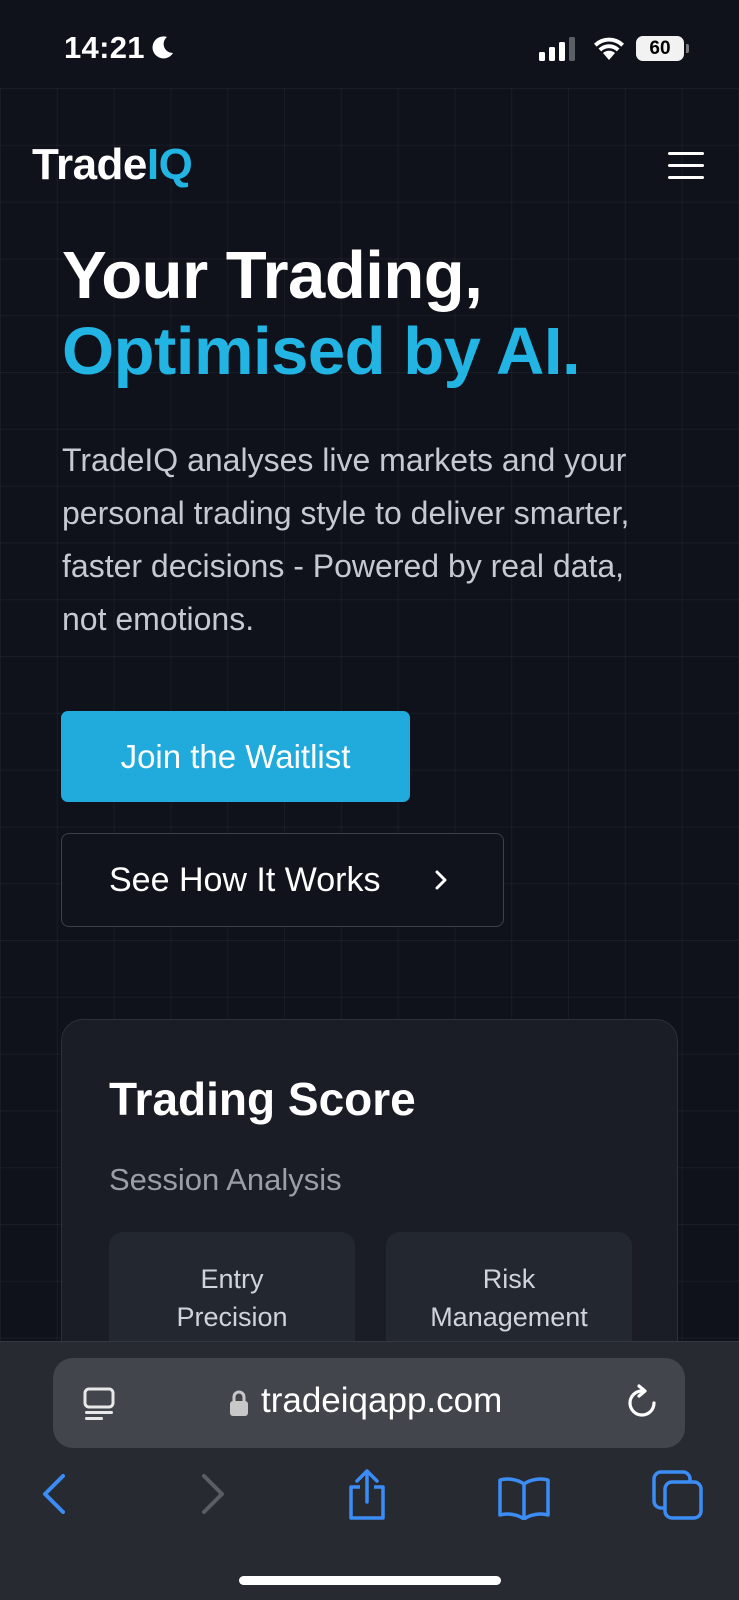 This screenshot has height=1600, width=739. What do you see at coordinates (367, 1495) in the screenshot?
I see `share-icon` at bounding box center [367, 1495].